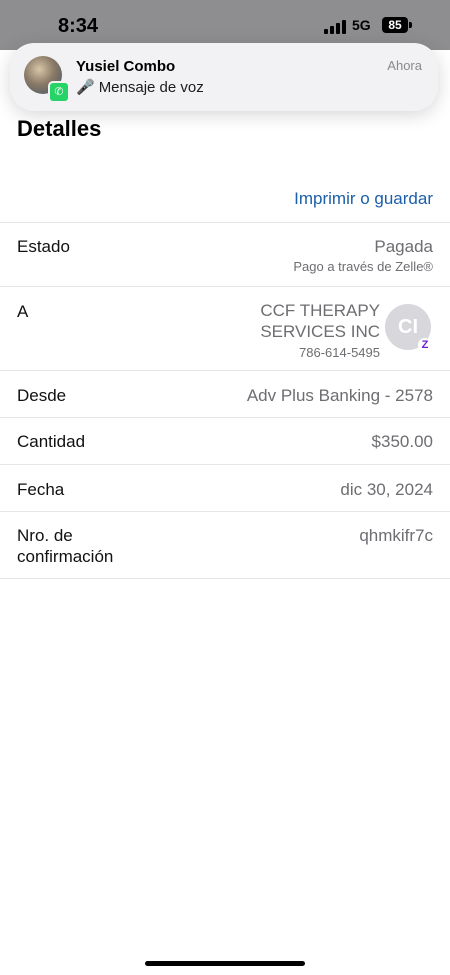  What do you see at coordinates (85, 87) in the screenshot?
I see `microphone-icon: 🎤` at bounding box center [85, 87].